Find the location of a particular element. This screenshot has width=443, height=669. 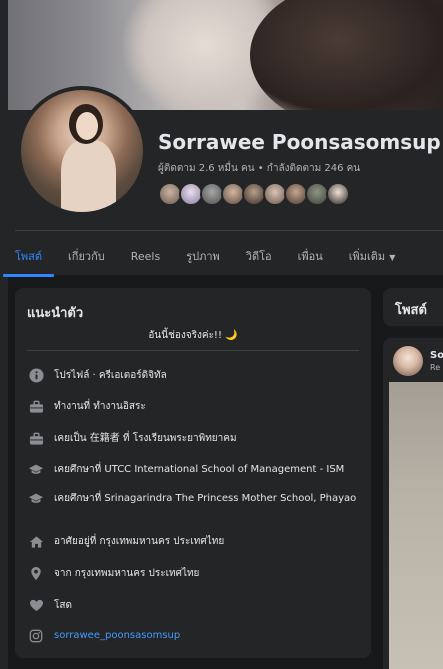

avatar-figure-body is located at coordinates (88, 176).